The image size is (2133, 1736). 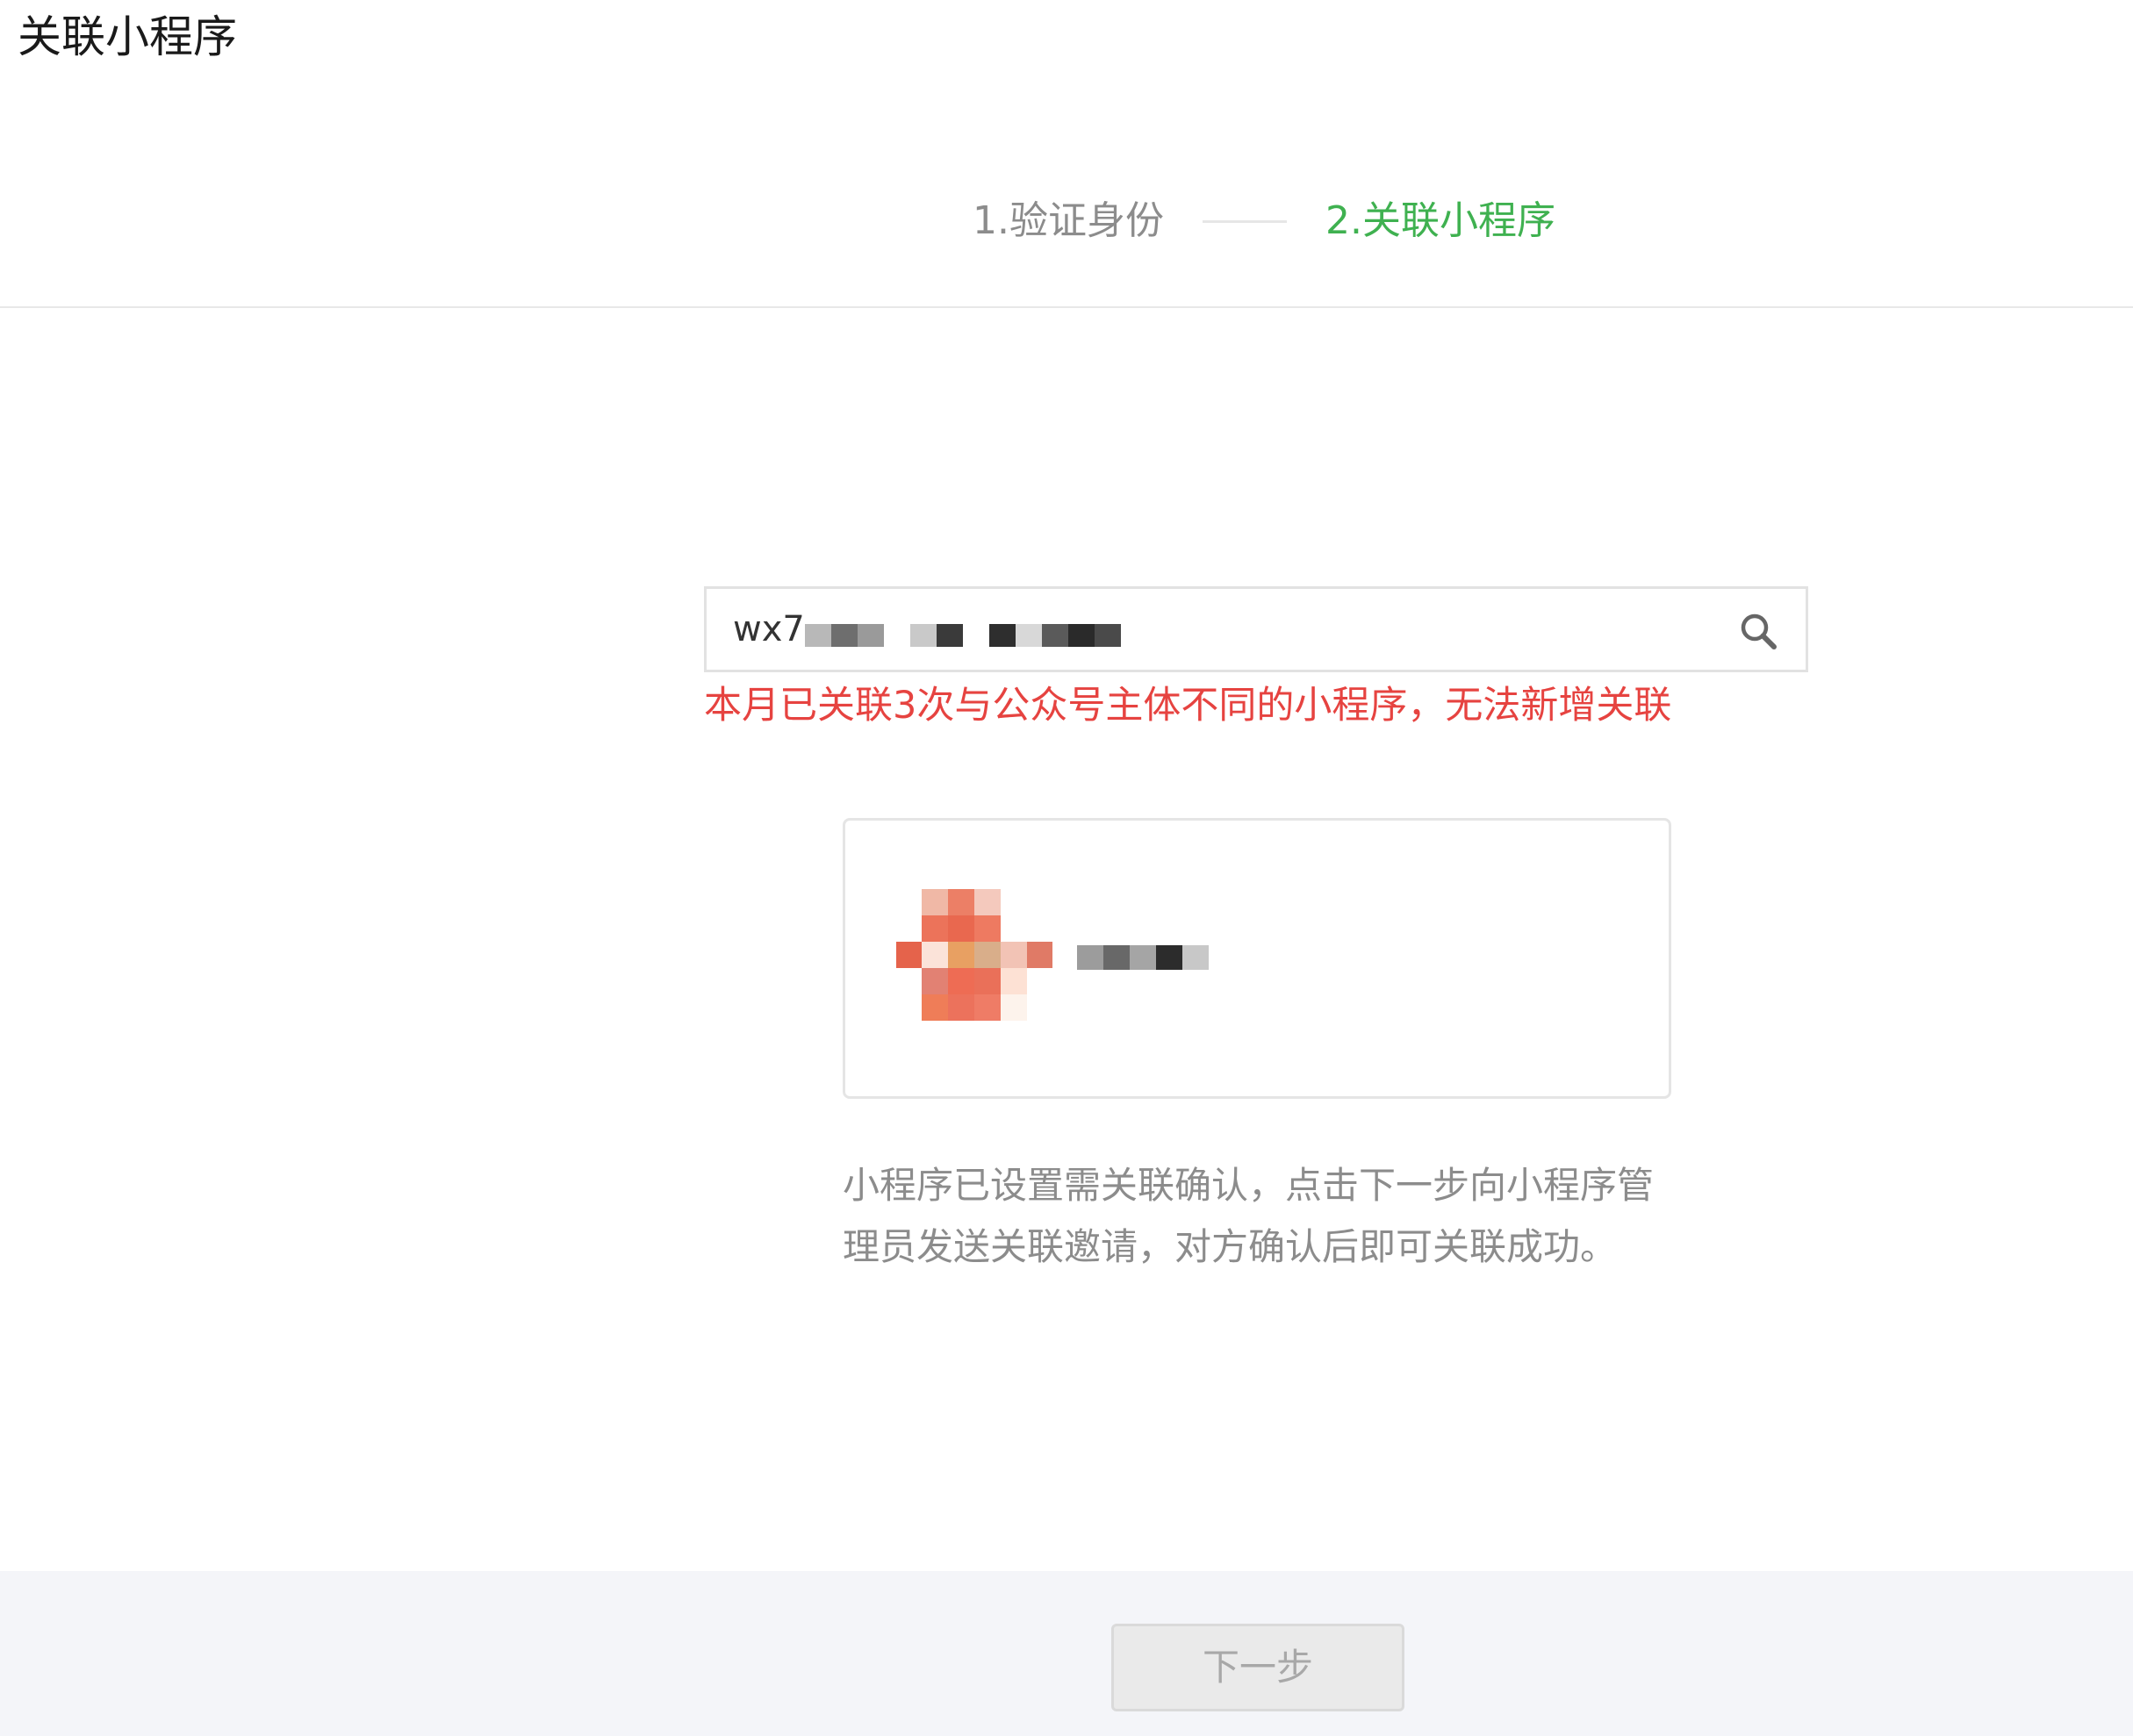 What do you see at coordinates (1066, 307) in the screenshot?
I see `header-divider` at bounding box center [1066, 307].